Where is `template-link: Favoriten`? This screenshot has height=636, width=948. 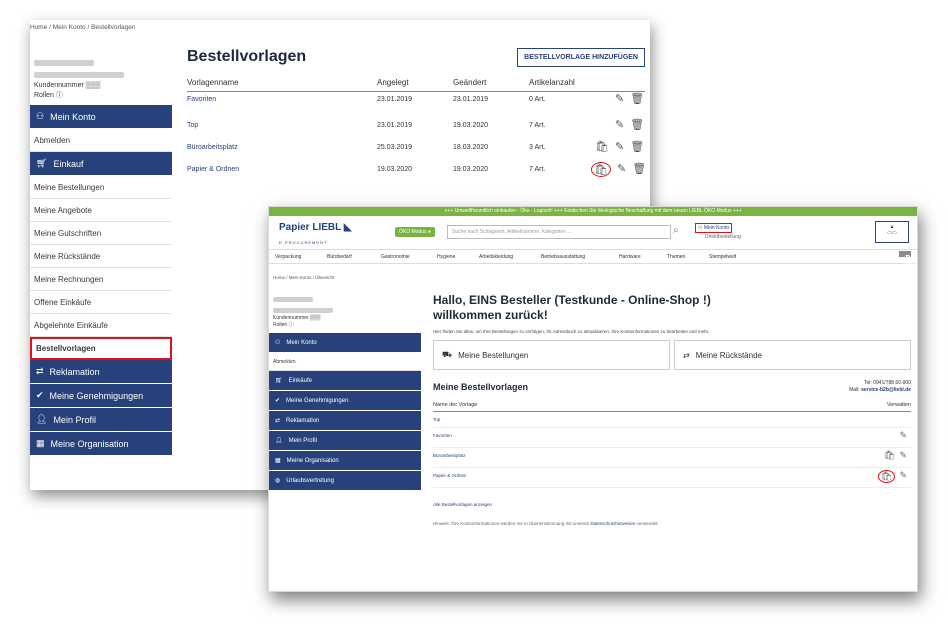
template-link: Favoriten is located at coordinates (442, 435).